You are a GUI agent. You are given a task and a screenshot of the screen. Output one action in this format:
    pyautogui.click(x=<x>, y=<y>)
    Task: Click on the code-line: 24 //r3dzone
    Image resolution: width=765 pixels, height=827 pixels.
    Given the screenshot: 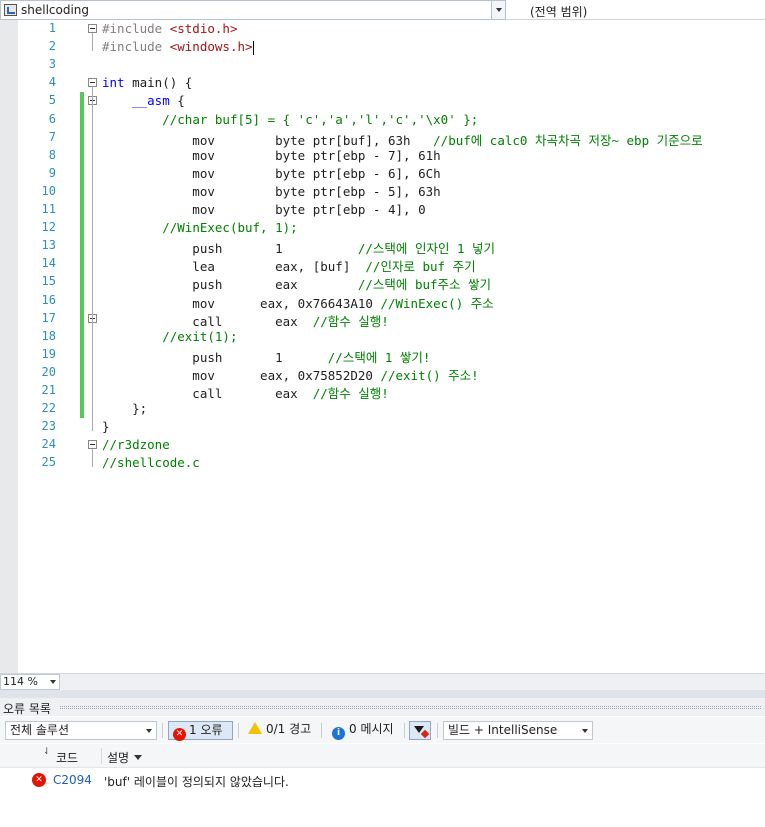 What is the action you would take?
    pyautogui.click(x=391, y=445)
    